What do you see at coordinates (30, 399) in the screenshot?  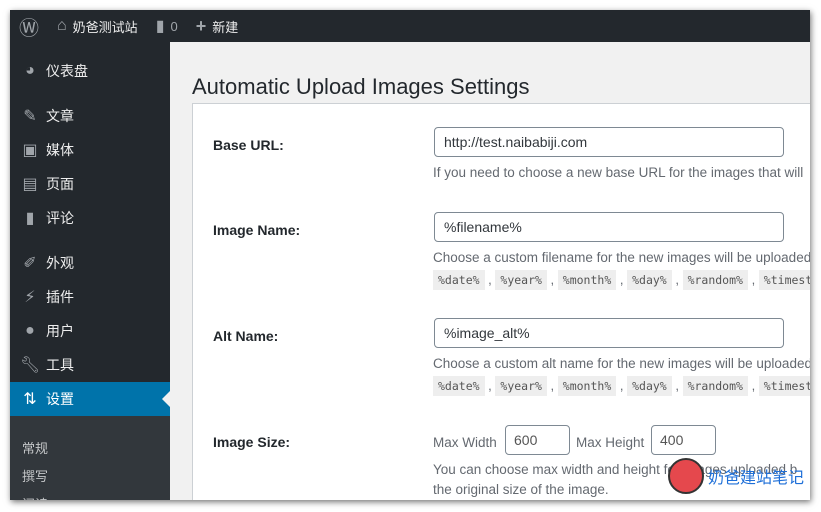 I see `settings-icon: ⇅` at bounding box center [30, 399].